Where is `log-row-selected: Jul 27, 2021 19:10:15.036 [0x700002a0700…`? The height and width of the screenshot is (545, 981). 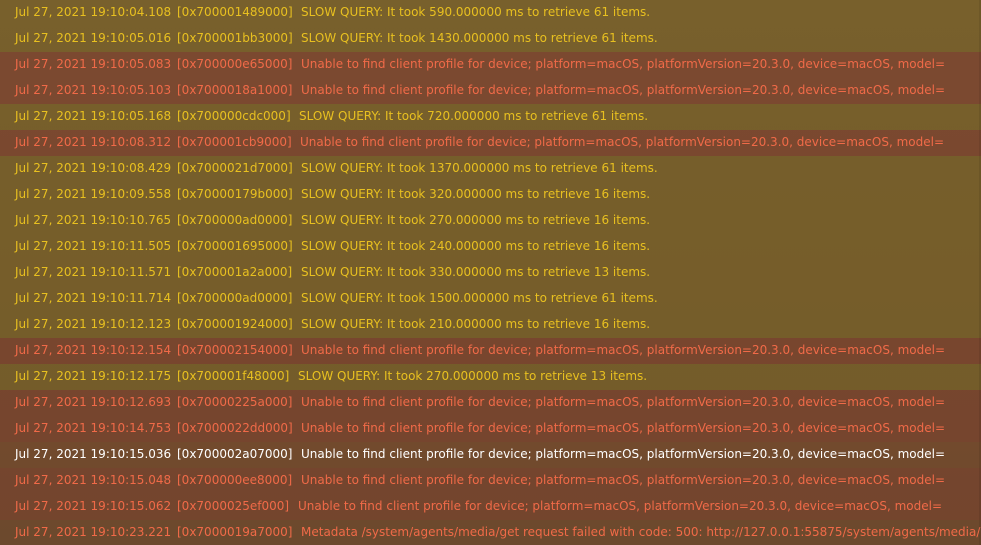
log-row-selected: Jul 27, 2021 19:10:15.036 [0x700002a0700… is located at coordinates (490, 455).